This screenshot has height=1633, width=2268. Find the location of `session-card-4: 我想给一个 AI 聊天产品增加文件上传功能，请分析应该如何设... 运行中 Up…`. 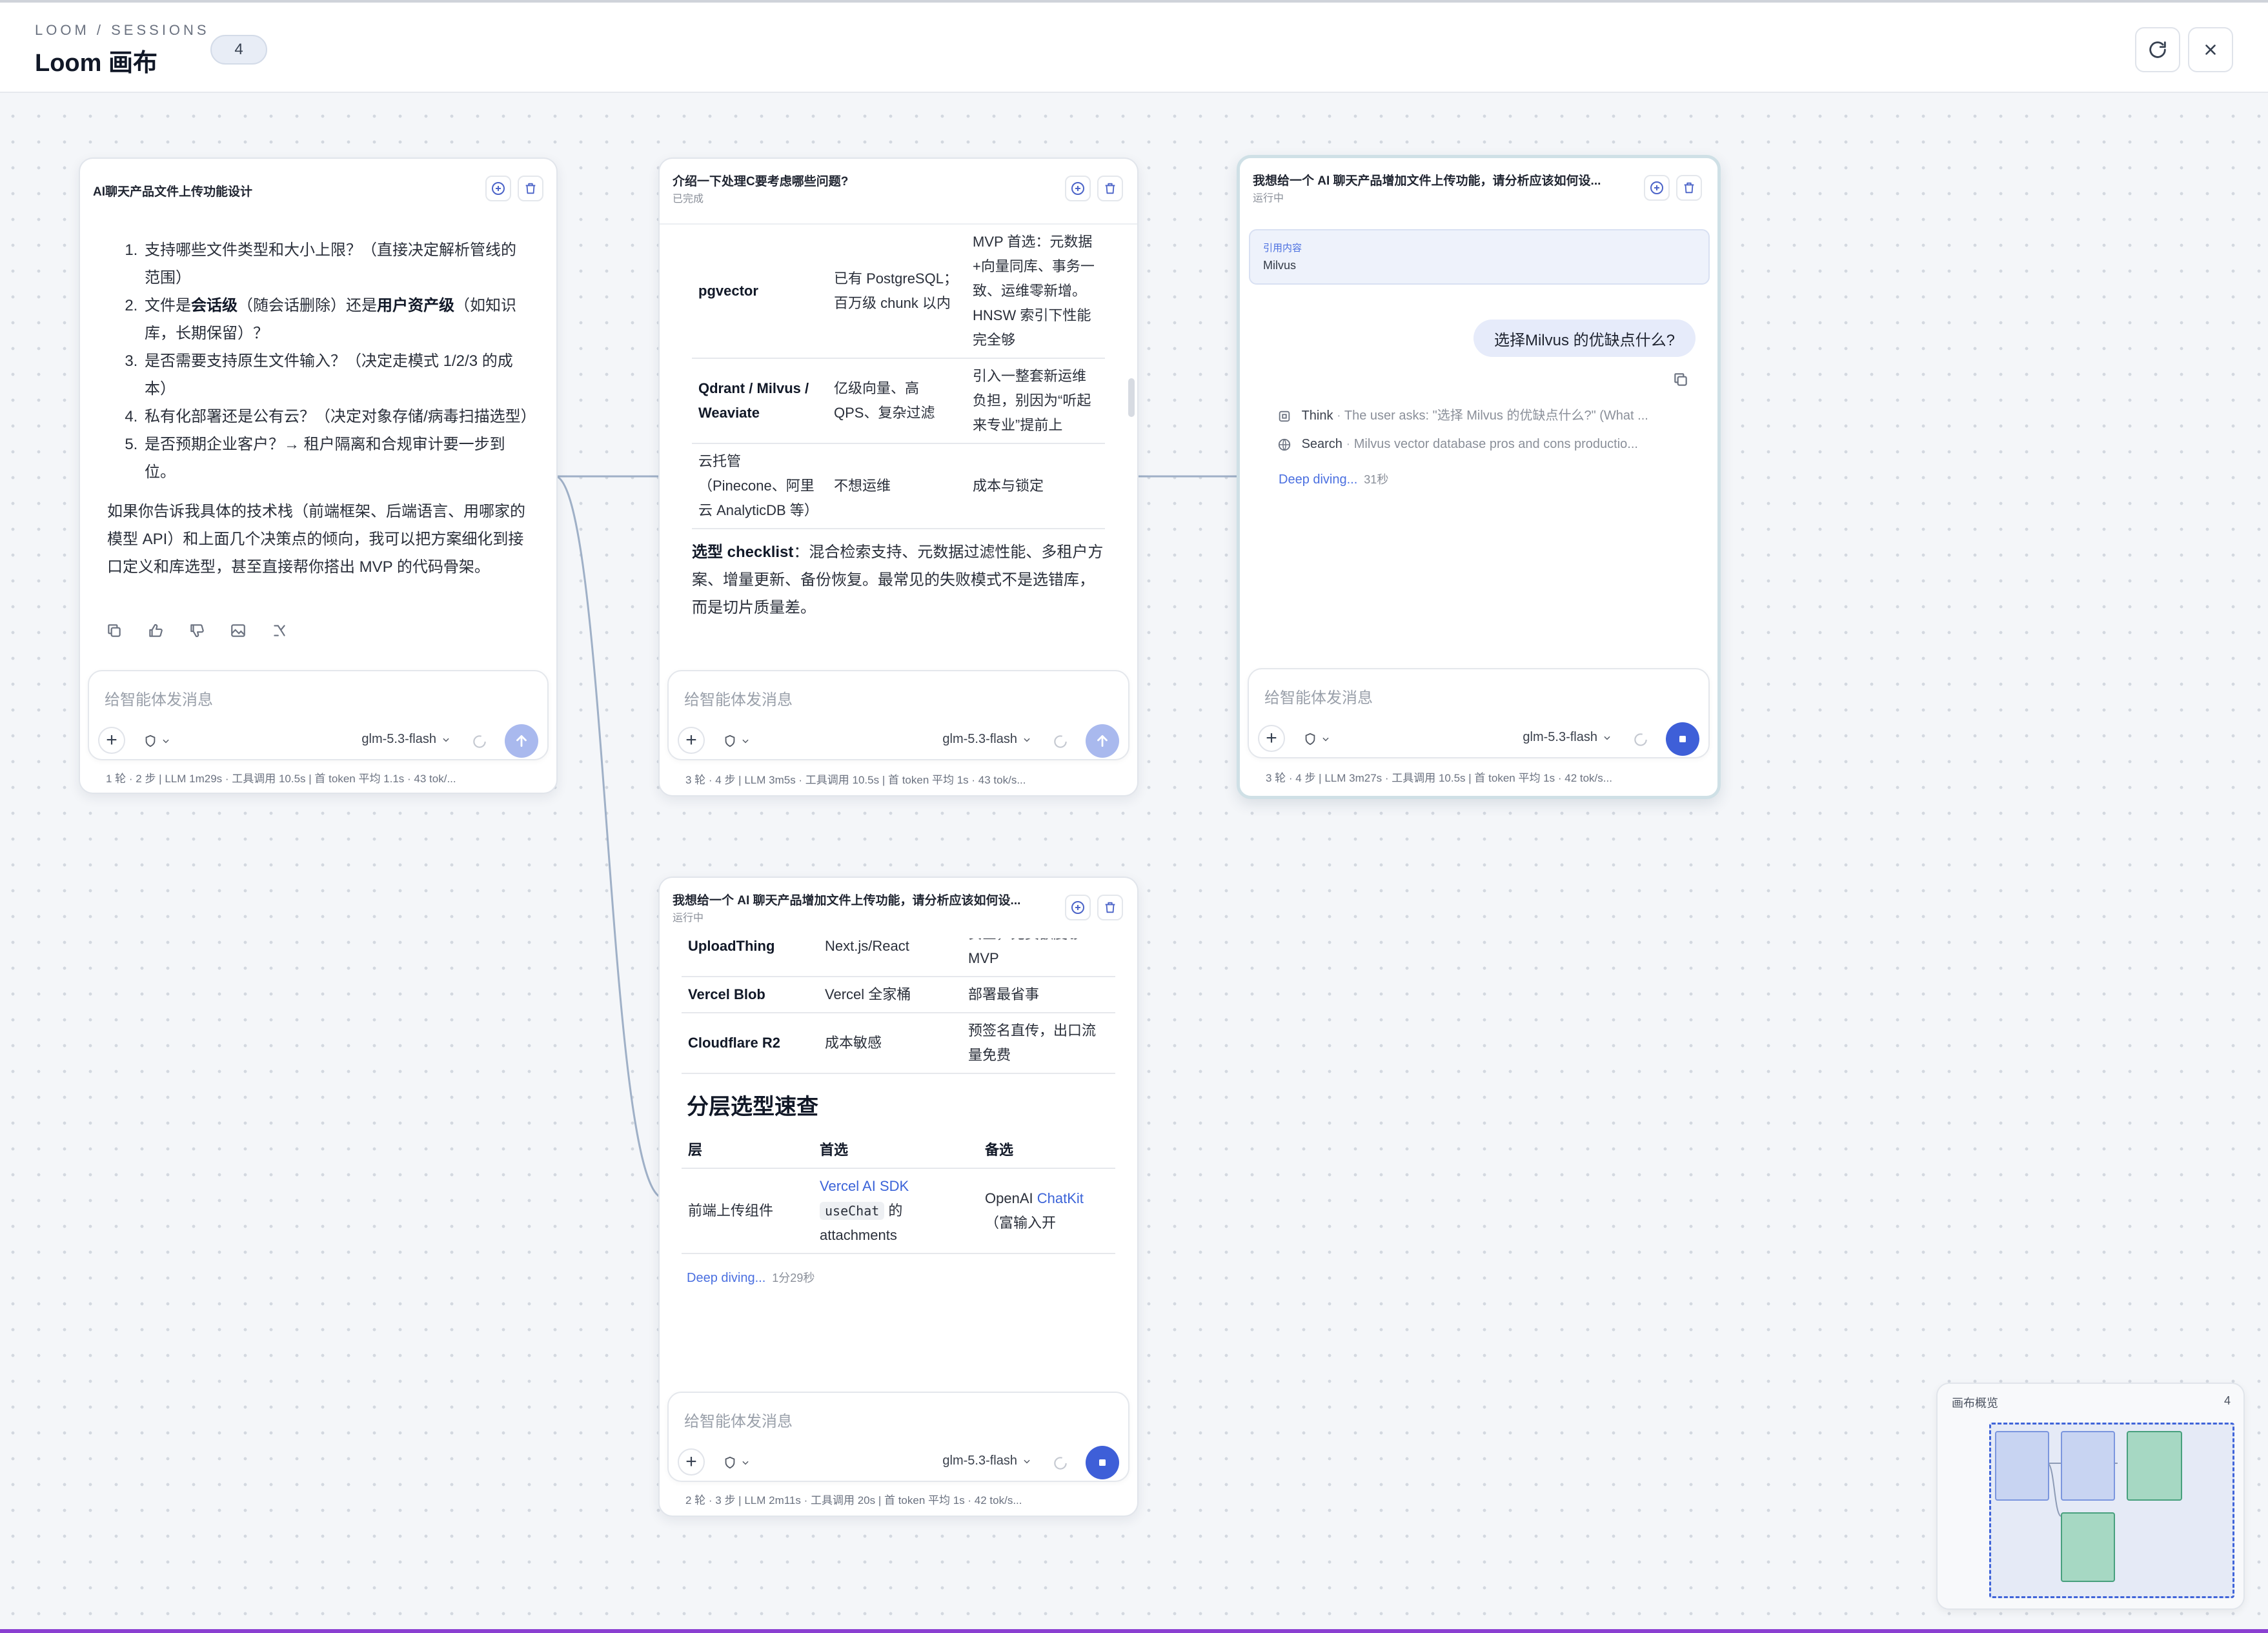

session-card-4: 我想给一个 AI 聊天产品增加文件上传功能，请分析应该如何设... 运行中 Up… is located at coordinates (898, 1197).